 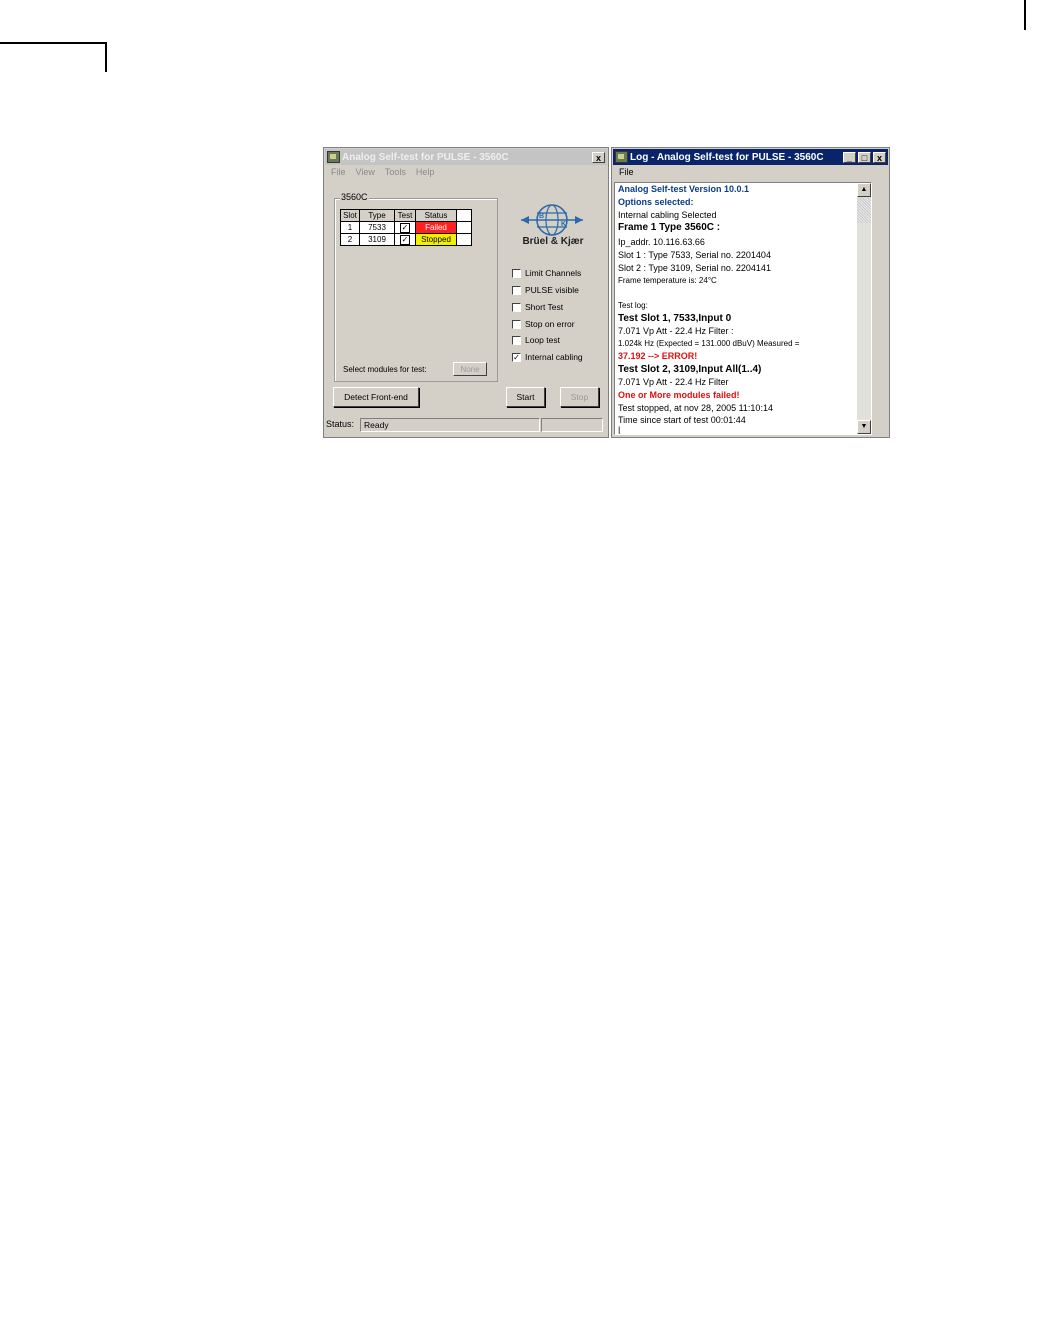 What do you see at coordinates (541, 216) in the screenshot?
I see `logo-letter-b: B` at bounding box center [541, 216].